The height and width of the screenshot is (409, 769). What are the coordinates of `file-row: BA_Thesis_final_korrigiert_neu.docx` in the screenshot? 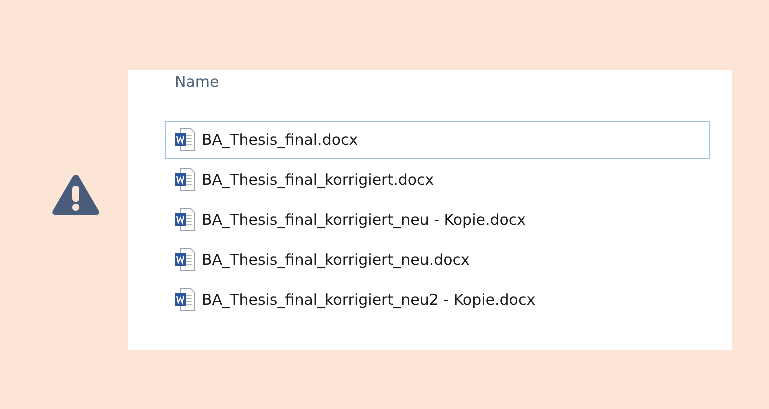 It's located at (437, 260).